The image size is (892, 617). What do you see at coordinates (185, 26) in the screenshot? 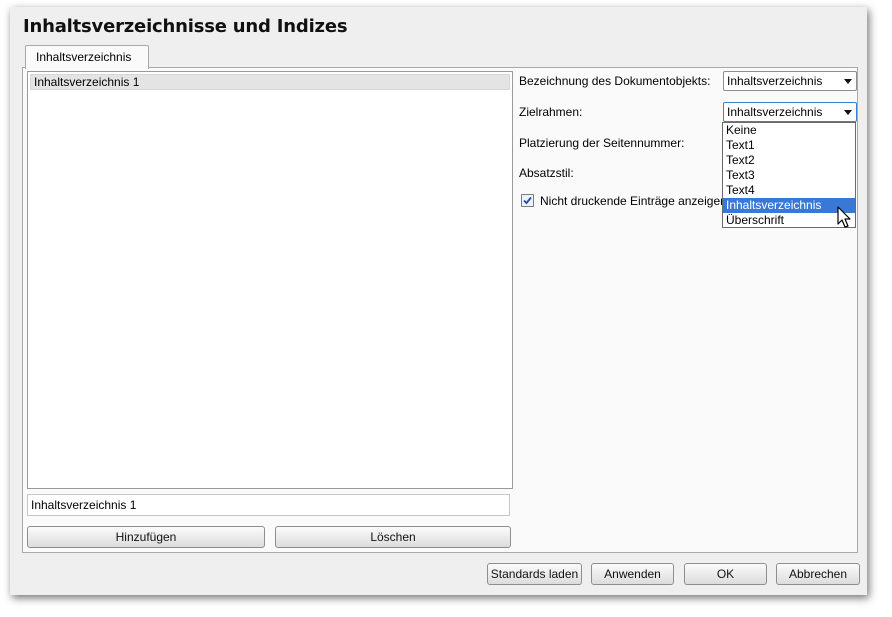
I see `dialog-title: Inhaltsverzeichnisse und Indizes` at bounding box center [185, 26].